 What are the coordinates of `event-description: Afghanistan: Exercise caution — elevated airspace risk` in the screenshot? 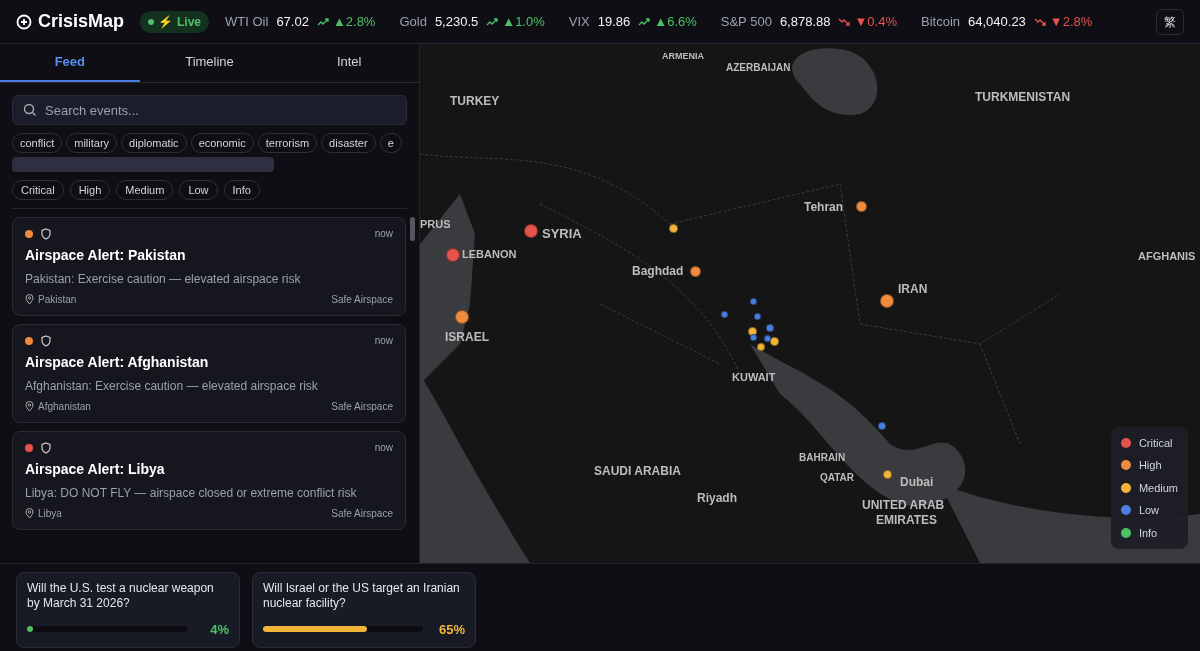 It's located at (172, 386).